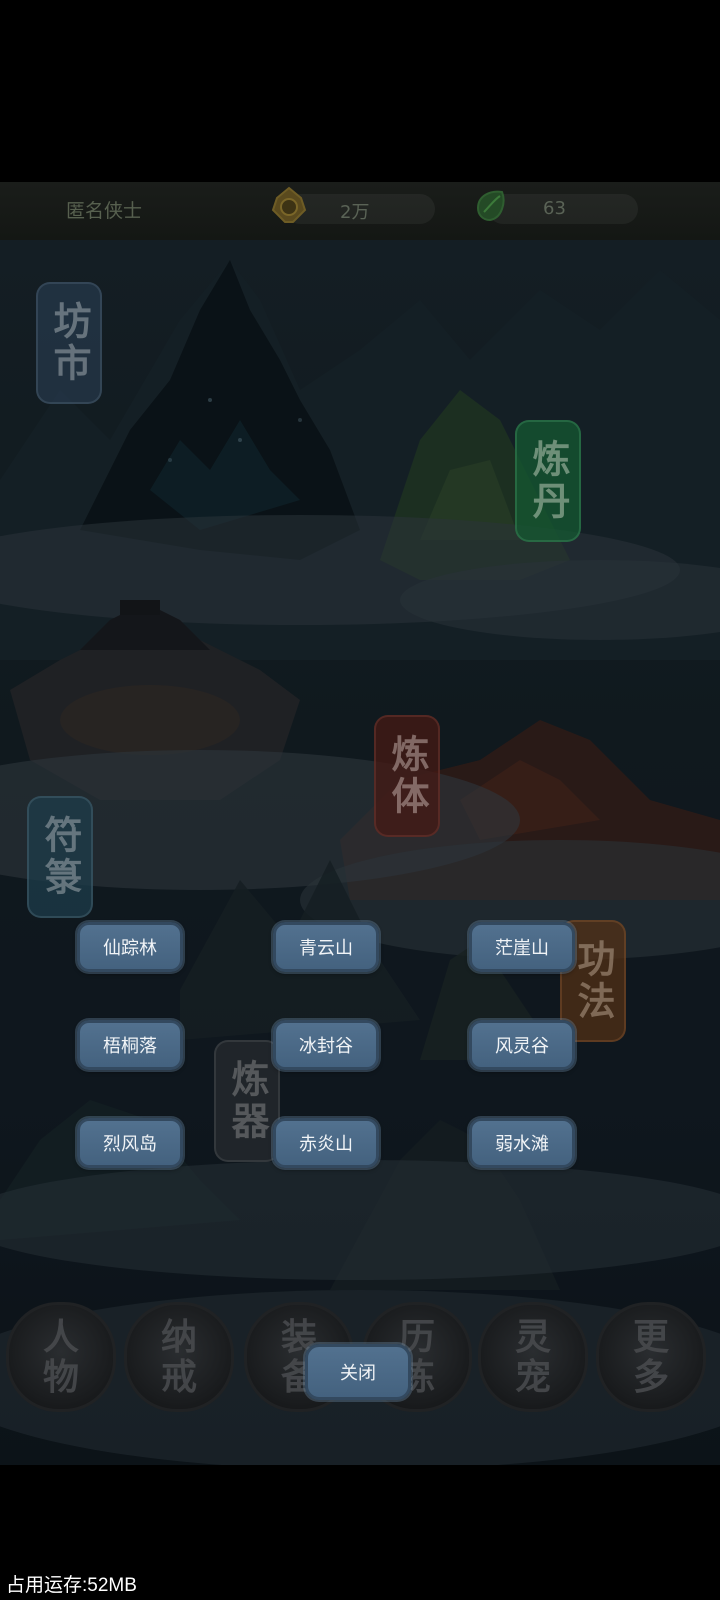 Image resolution: width=720 pixels, height=1600 pixels. What do you see at coordinates (69, 343) in the screenshot?
I see `sign-market: 坊市` at bounding box center [69, 343].